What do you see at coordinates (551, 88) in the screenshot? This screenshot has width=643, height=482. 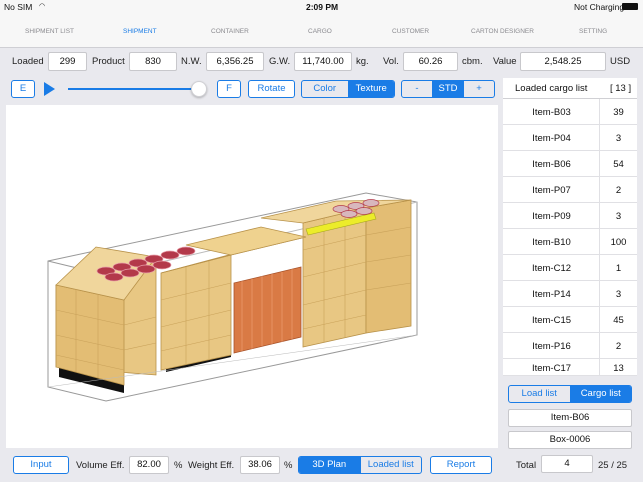 I see `cargo-panel-title: Loaded cargo list` at bounding box center [551, 88].